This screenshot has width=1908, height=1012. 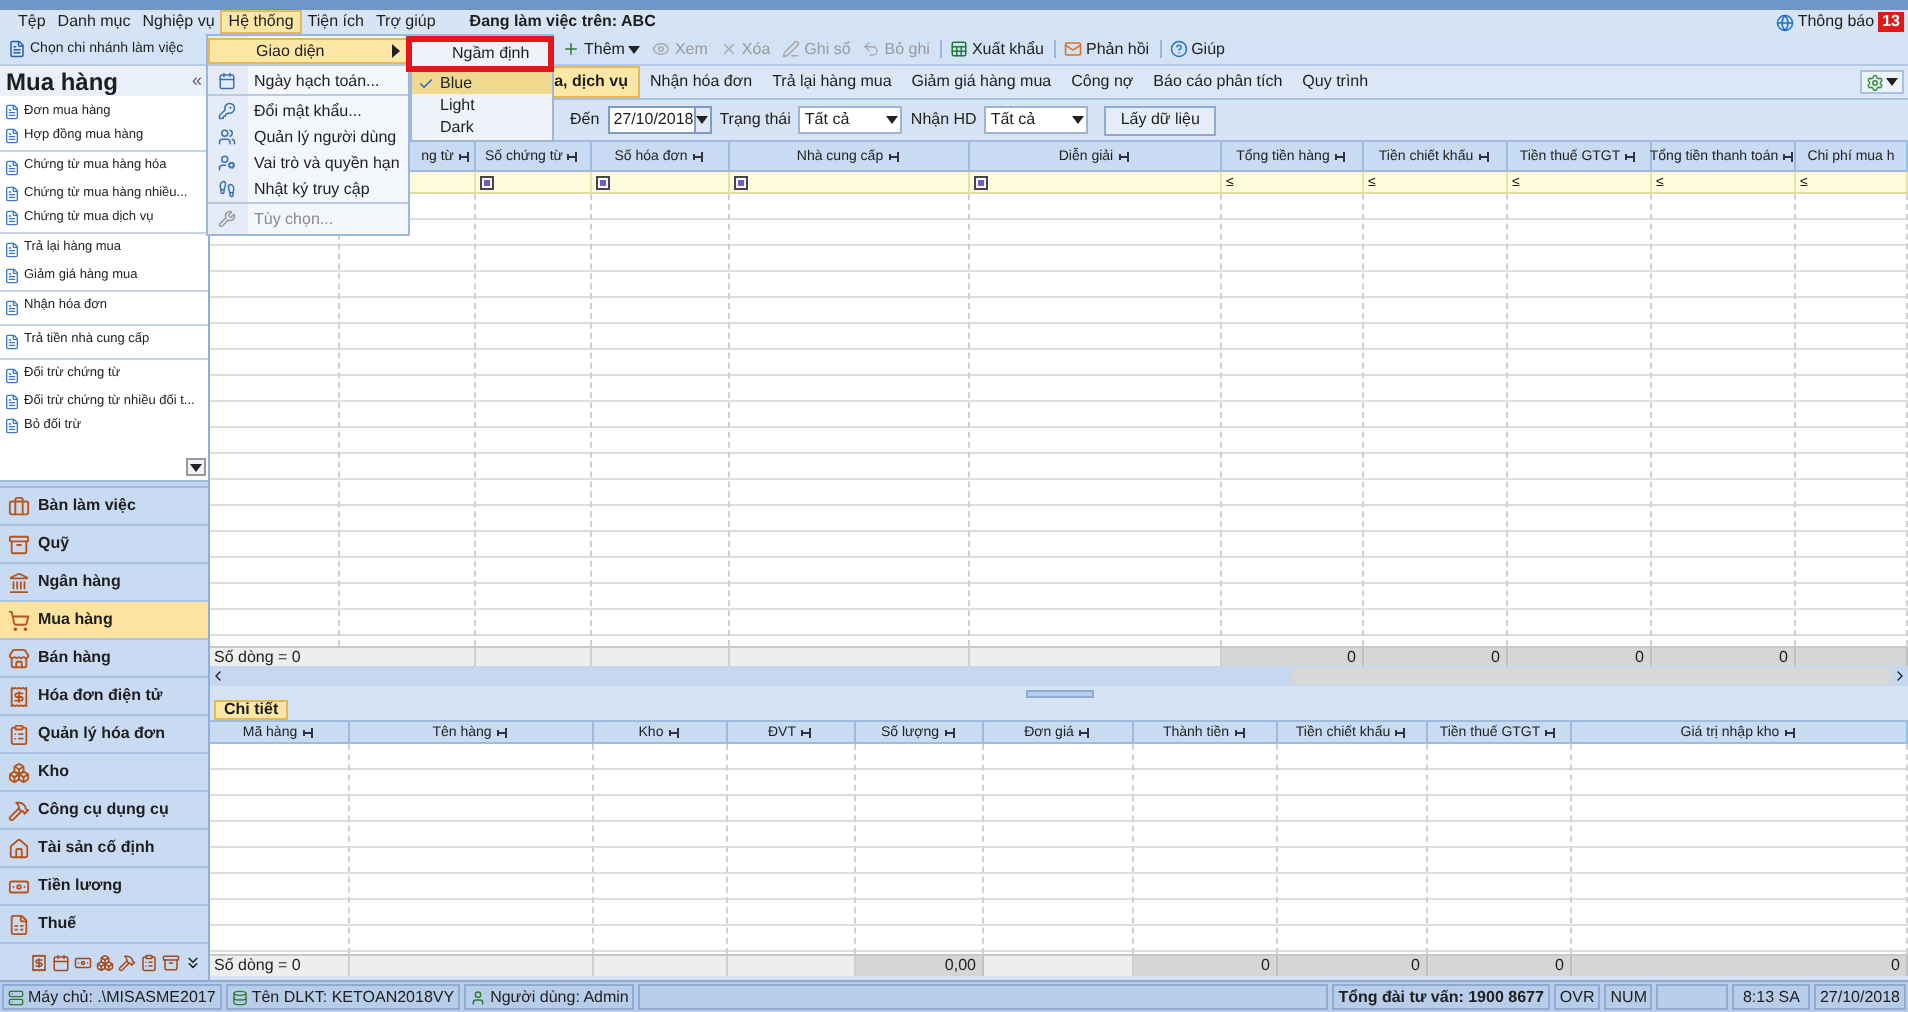 I want to click on summary-cell: 0,00, so click(x=920, y=966).